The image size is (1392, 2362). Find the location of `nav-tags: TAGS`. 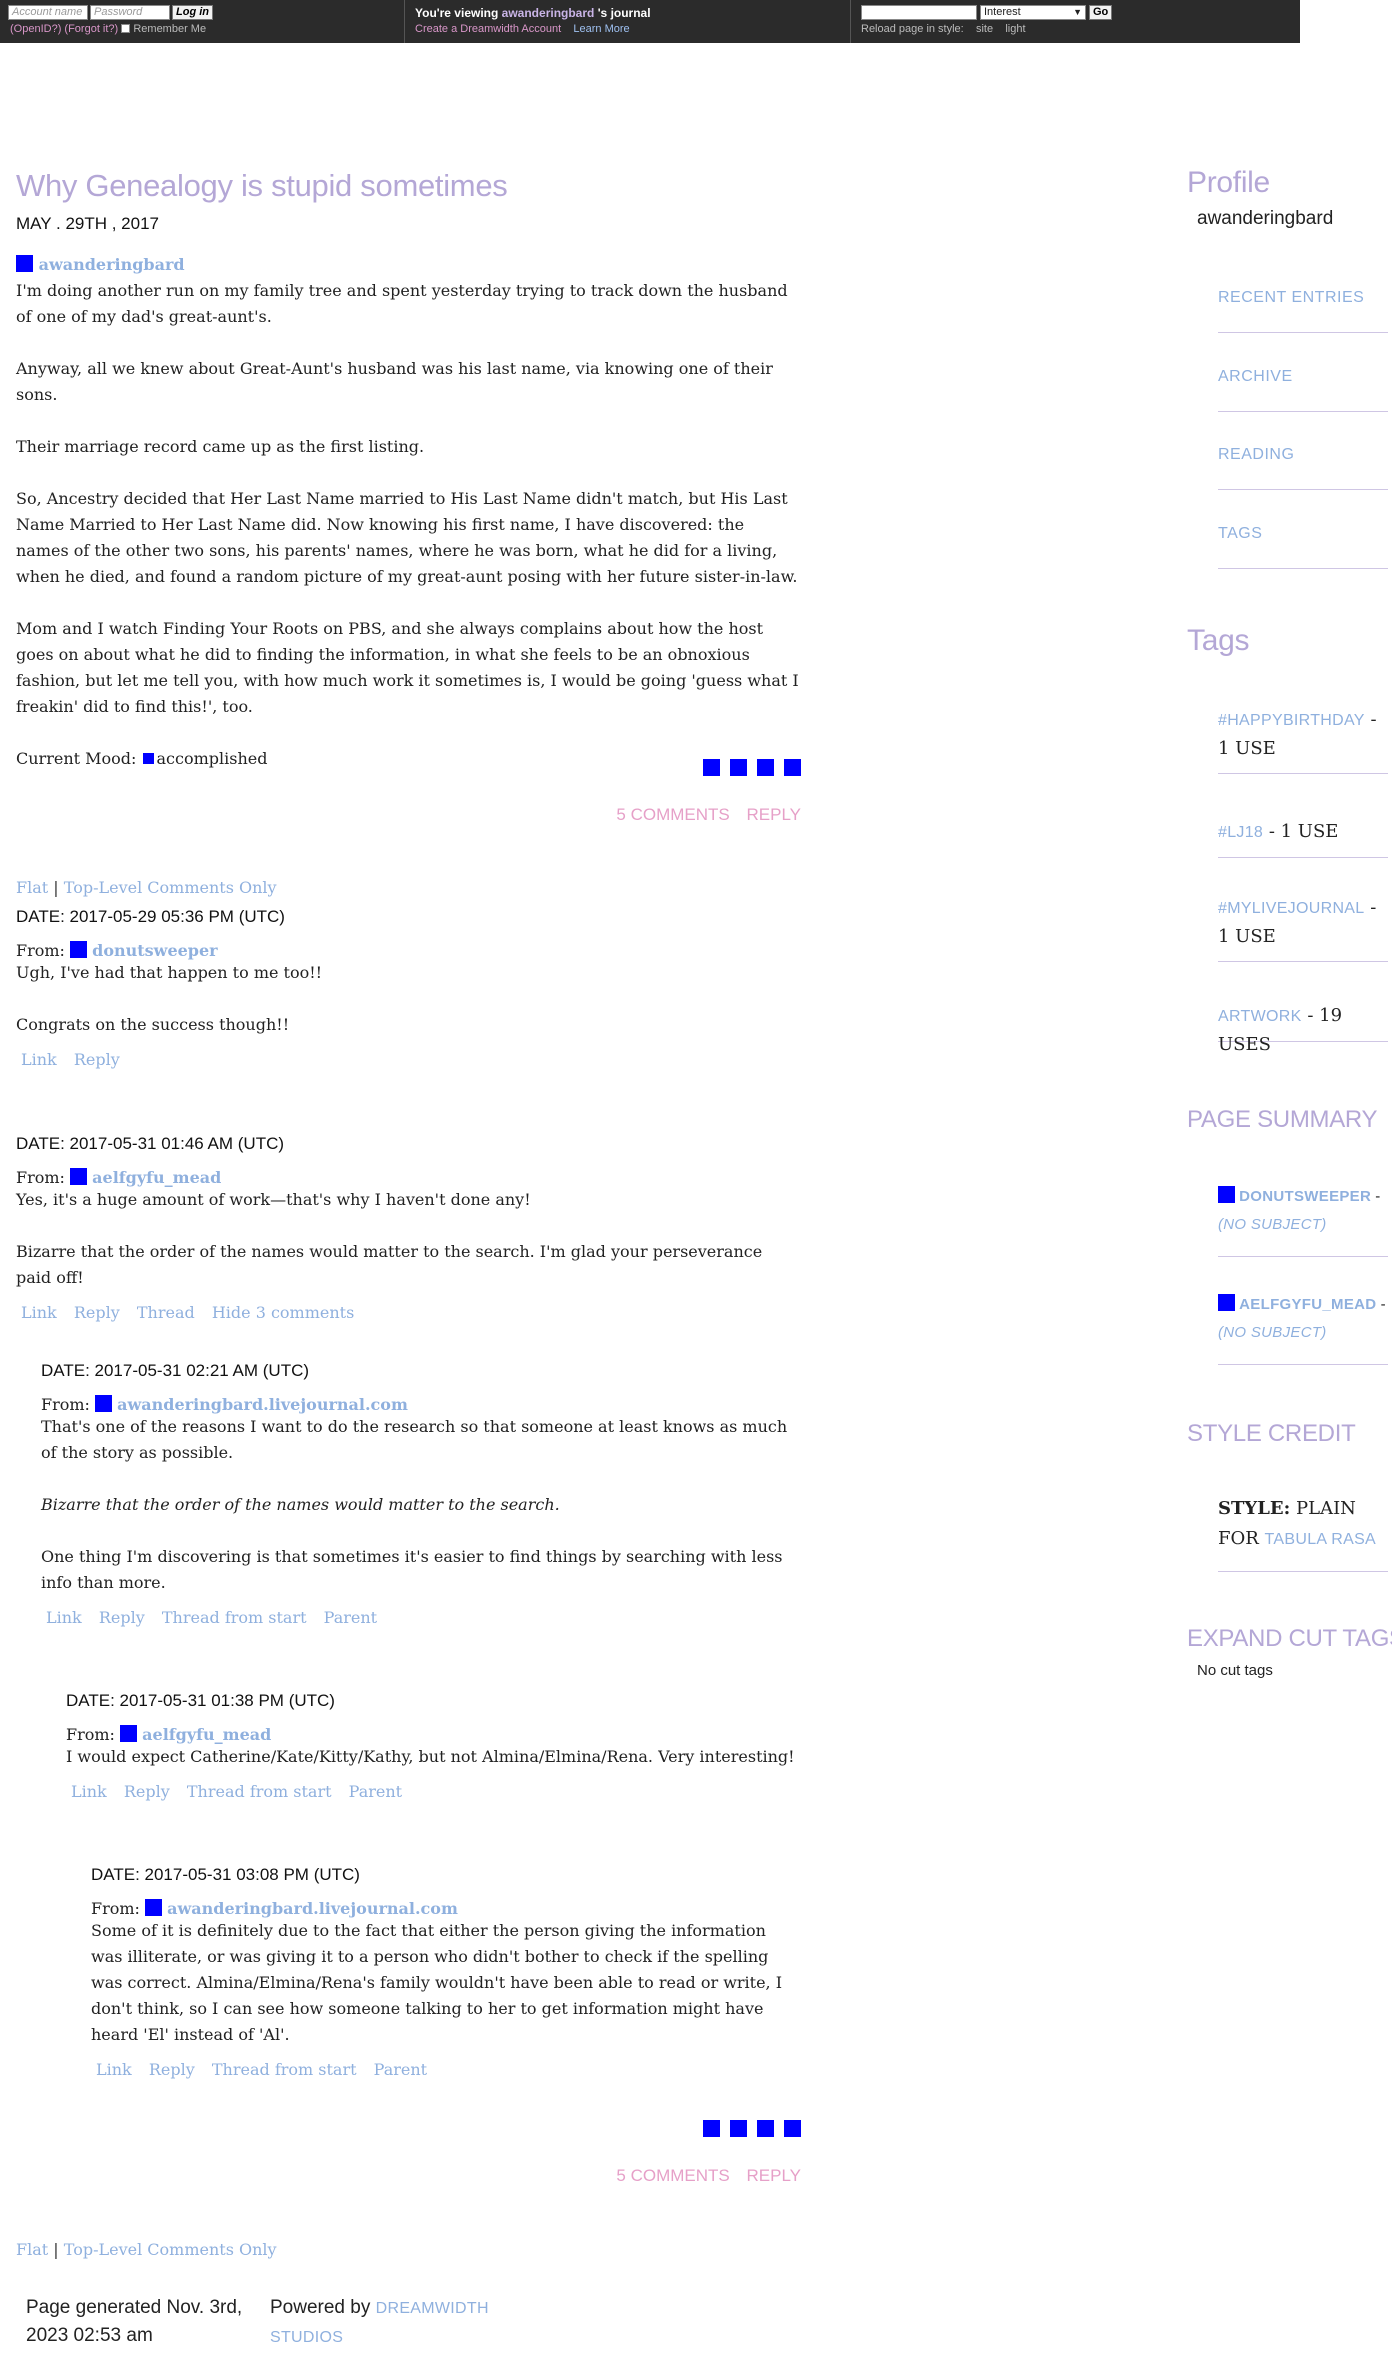

nav-tags: TAGS is located at coordinates (1303, 547).